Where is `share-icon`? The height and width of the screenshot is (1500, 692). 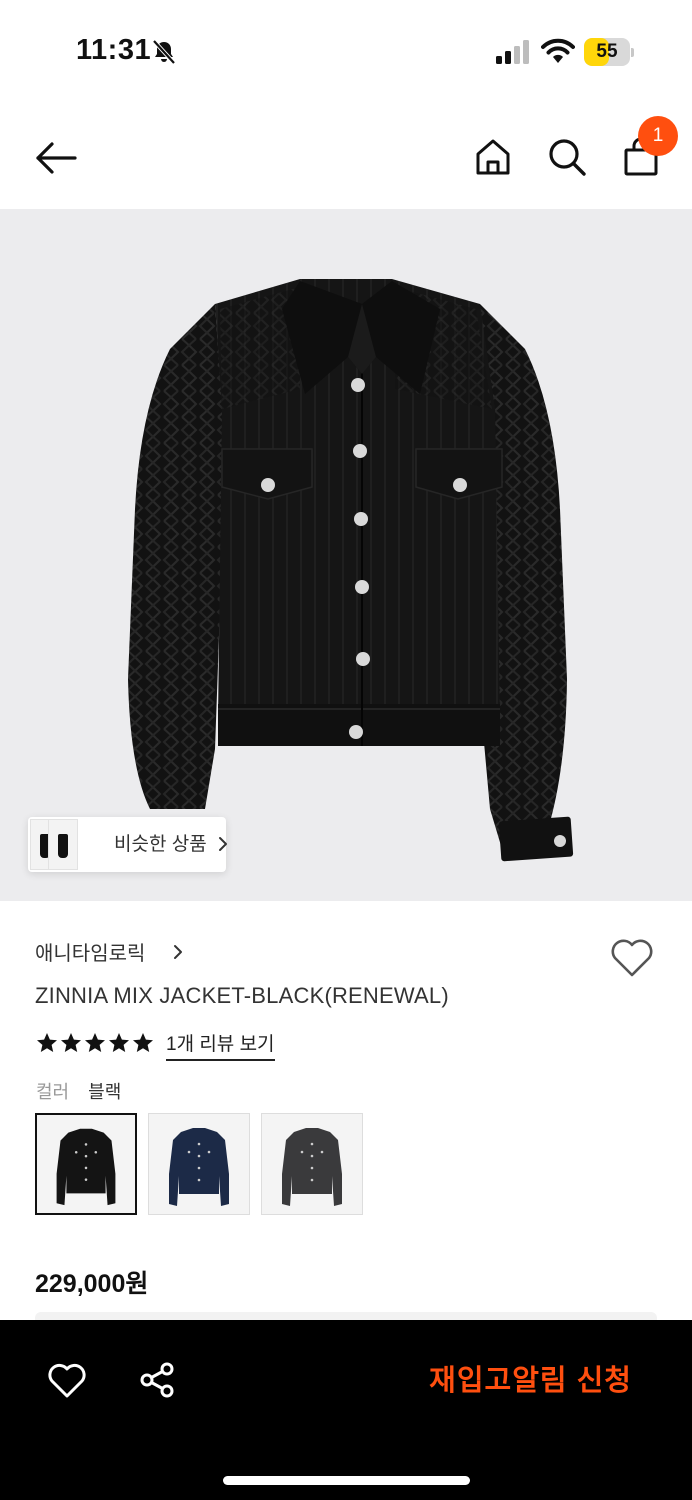
share-icon is located at coordinates (157, 1380).